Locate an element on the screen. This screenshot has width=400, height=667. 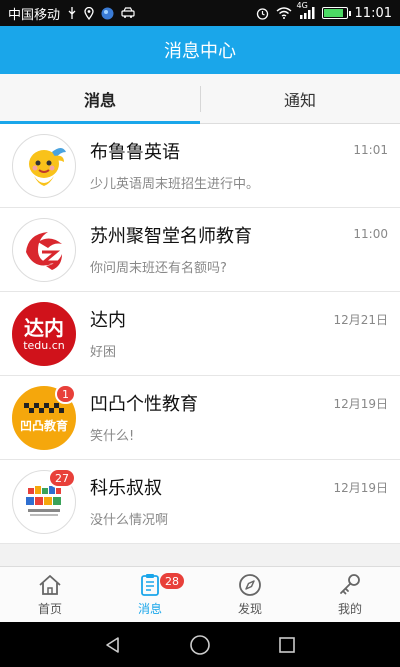
list-item: 苏州聚智堂名师教育 你问周末班还有名额吗? 11:00 is located at coordinates (200, 250).